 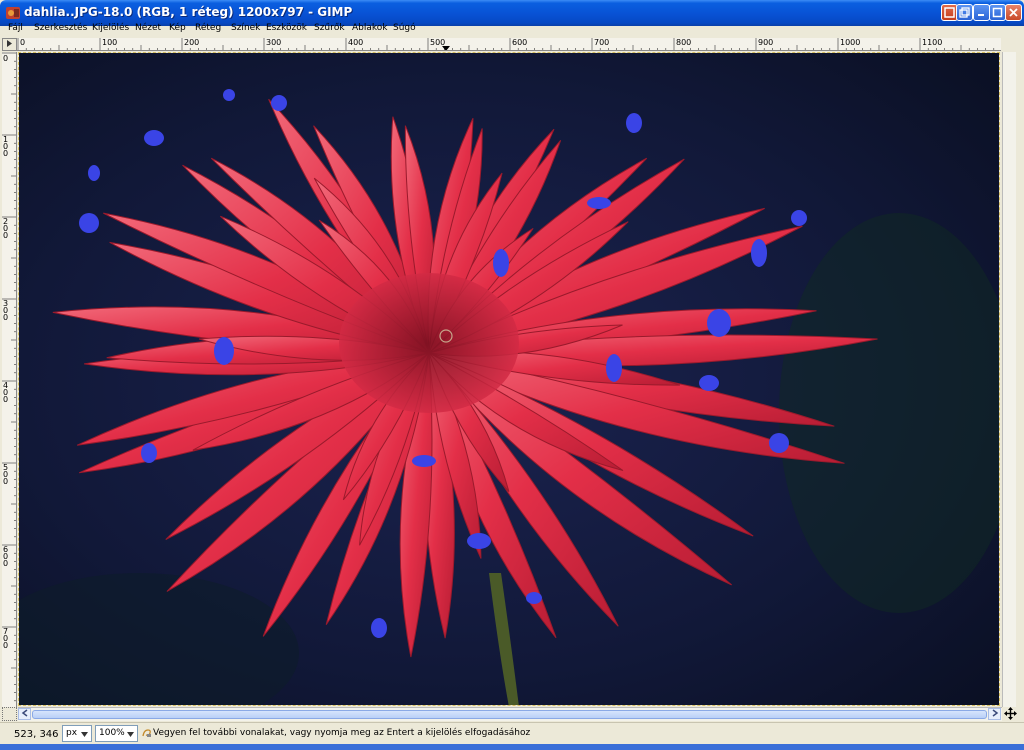 I want to click on close-button, so click(x=1013, y=12).